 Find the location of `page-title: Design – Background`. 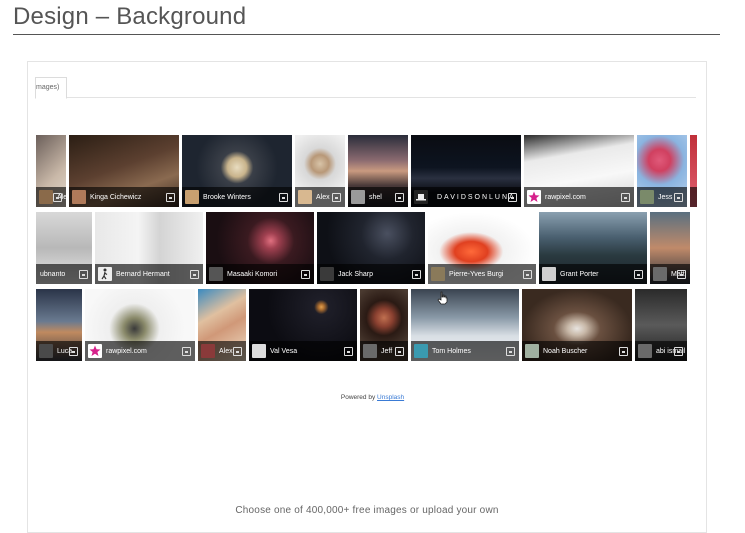

page-title: Design – Background is located at coordinates (130, 16).